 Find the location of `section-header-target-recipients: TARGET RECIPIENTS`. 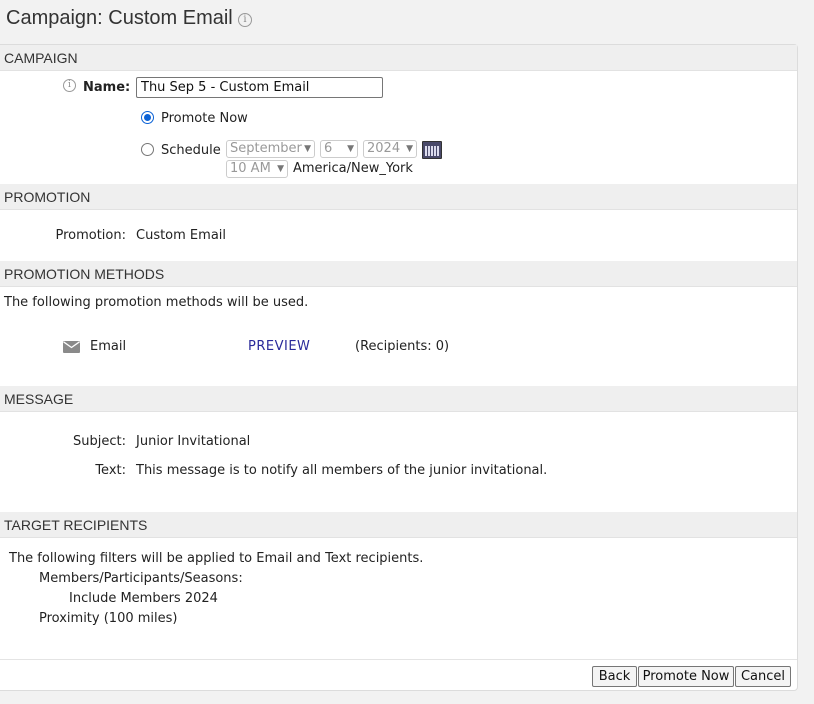

section-header-target-recipients: TARGET RECIPIENTS is located at coordinates (398, 525).